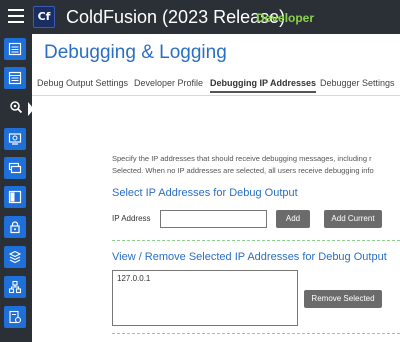  I want to click on list-item: 127.0.0.1, so click(205, 278).